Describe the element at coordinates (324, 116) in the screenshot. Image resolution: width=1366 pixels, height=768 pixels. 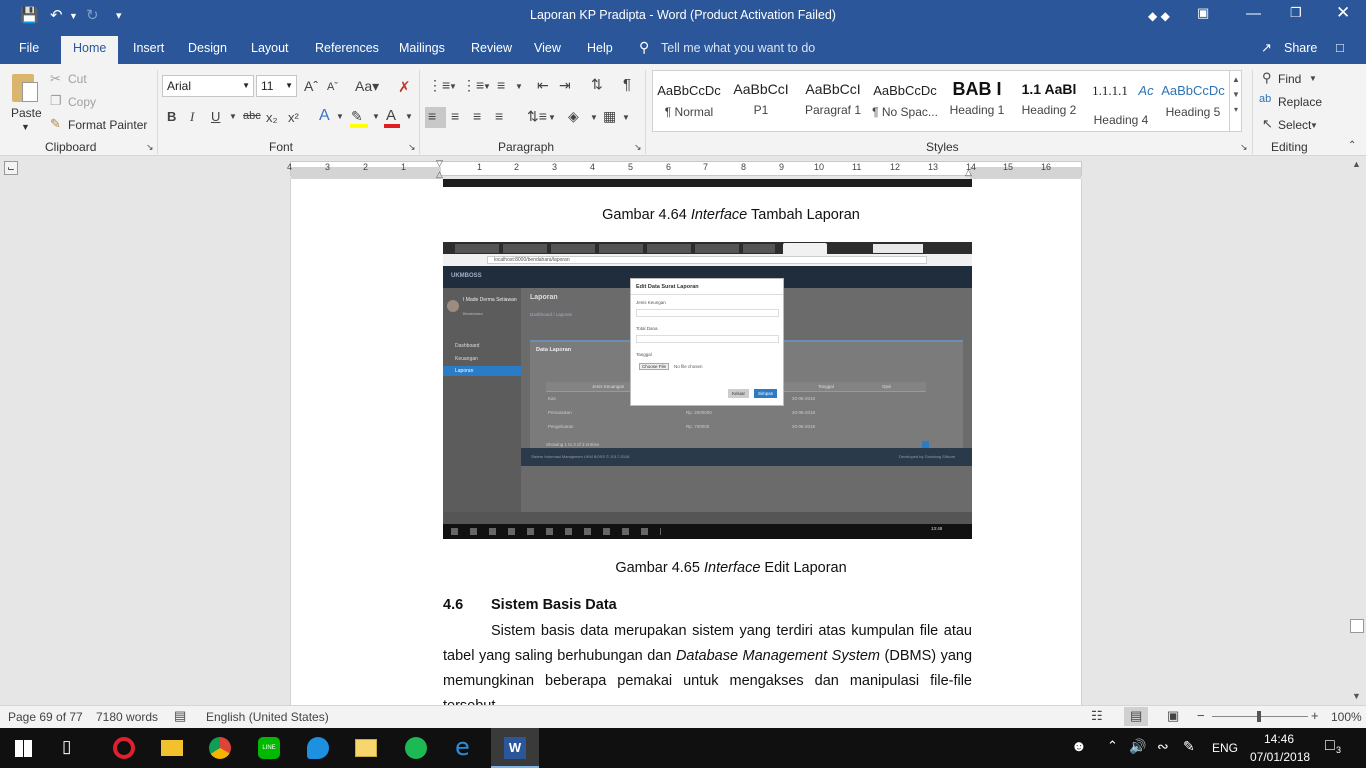
I see `text-effects-icon: A` at that location.